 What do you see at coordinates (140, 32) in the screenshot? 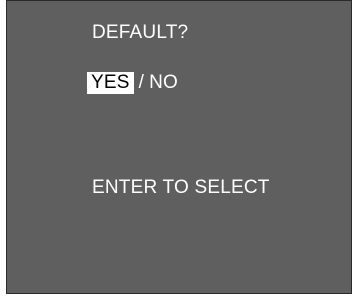
I see `dialog-title: DEFAULT?` at bounding box center [140, 32].